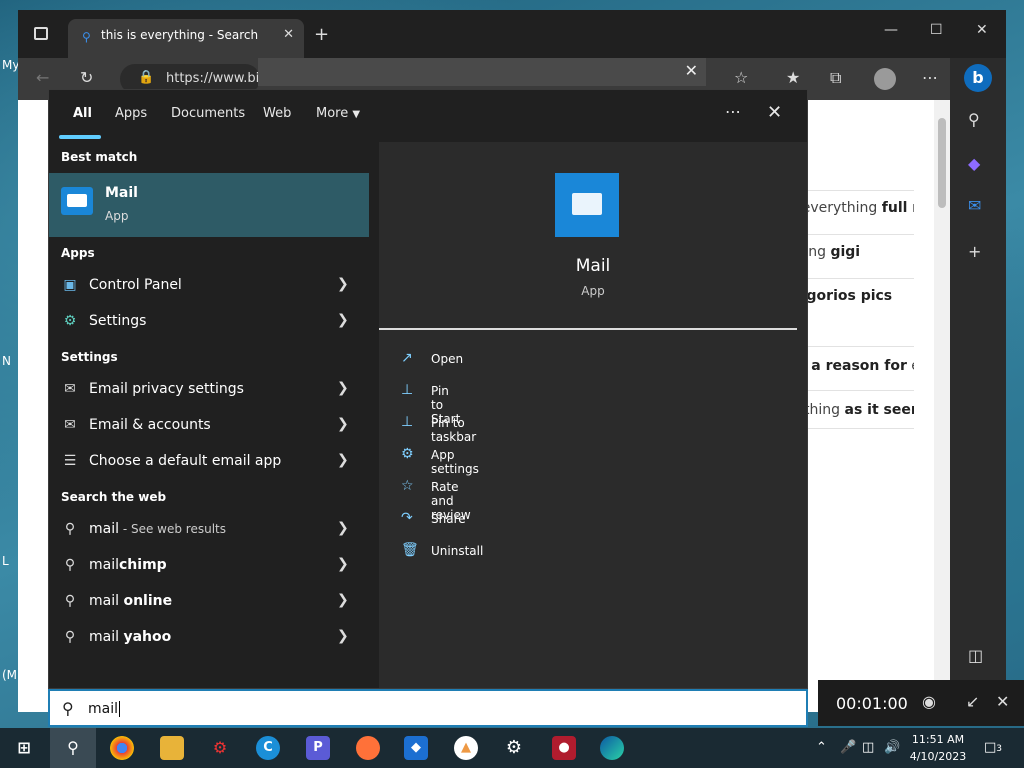  What do you see at coordinates (114, 497) in the screenshot?
I see `search-web-header: Search the web` at bounding box center [114, 497].